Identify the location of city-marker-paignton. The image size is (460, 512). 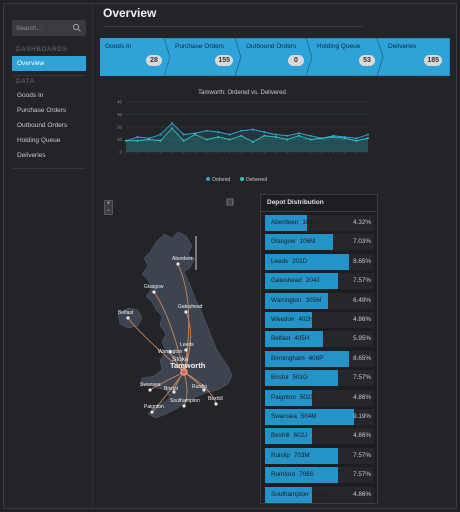
(152, 412).